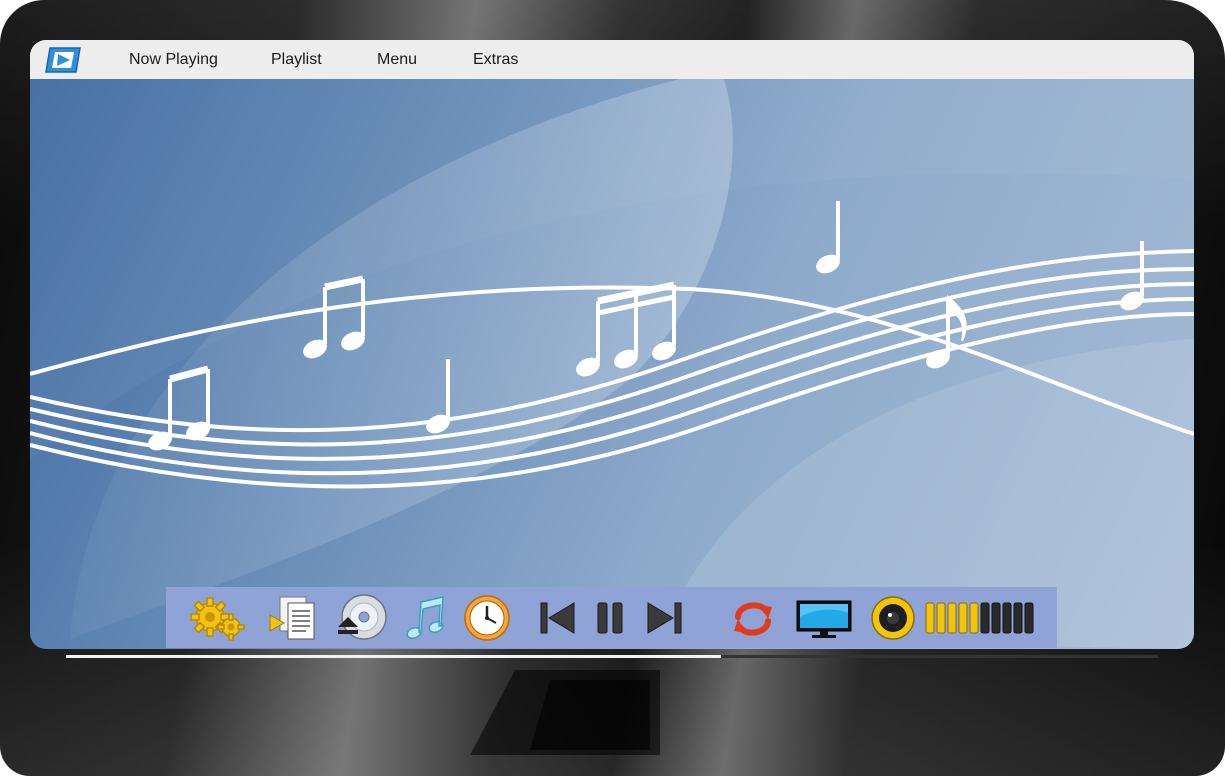  What do you see at coordinates (173, 60) in the screenshot?
I see `menu-now-playing: Now Playing` at bounding box center [173, 60].